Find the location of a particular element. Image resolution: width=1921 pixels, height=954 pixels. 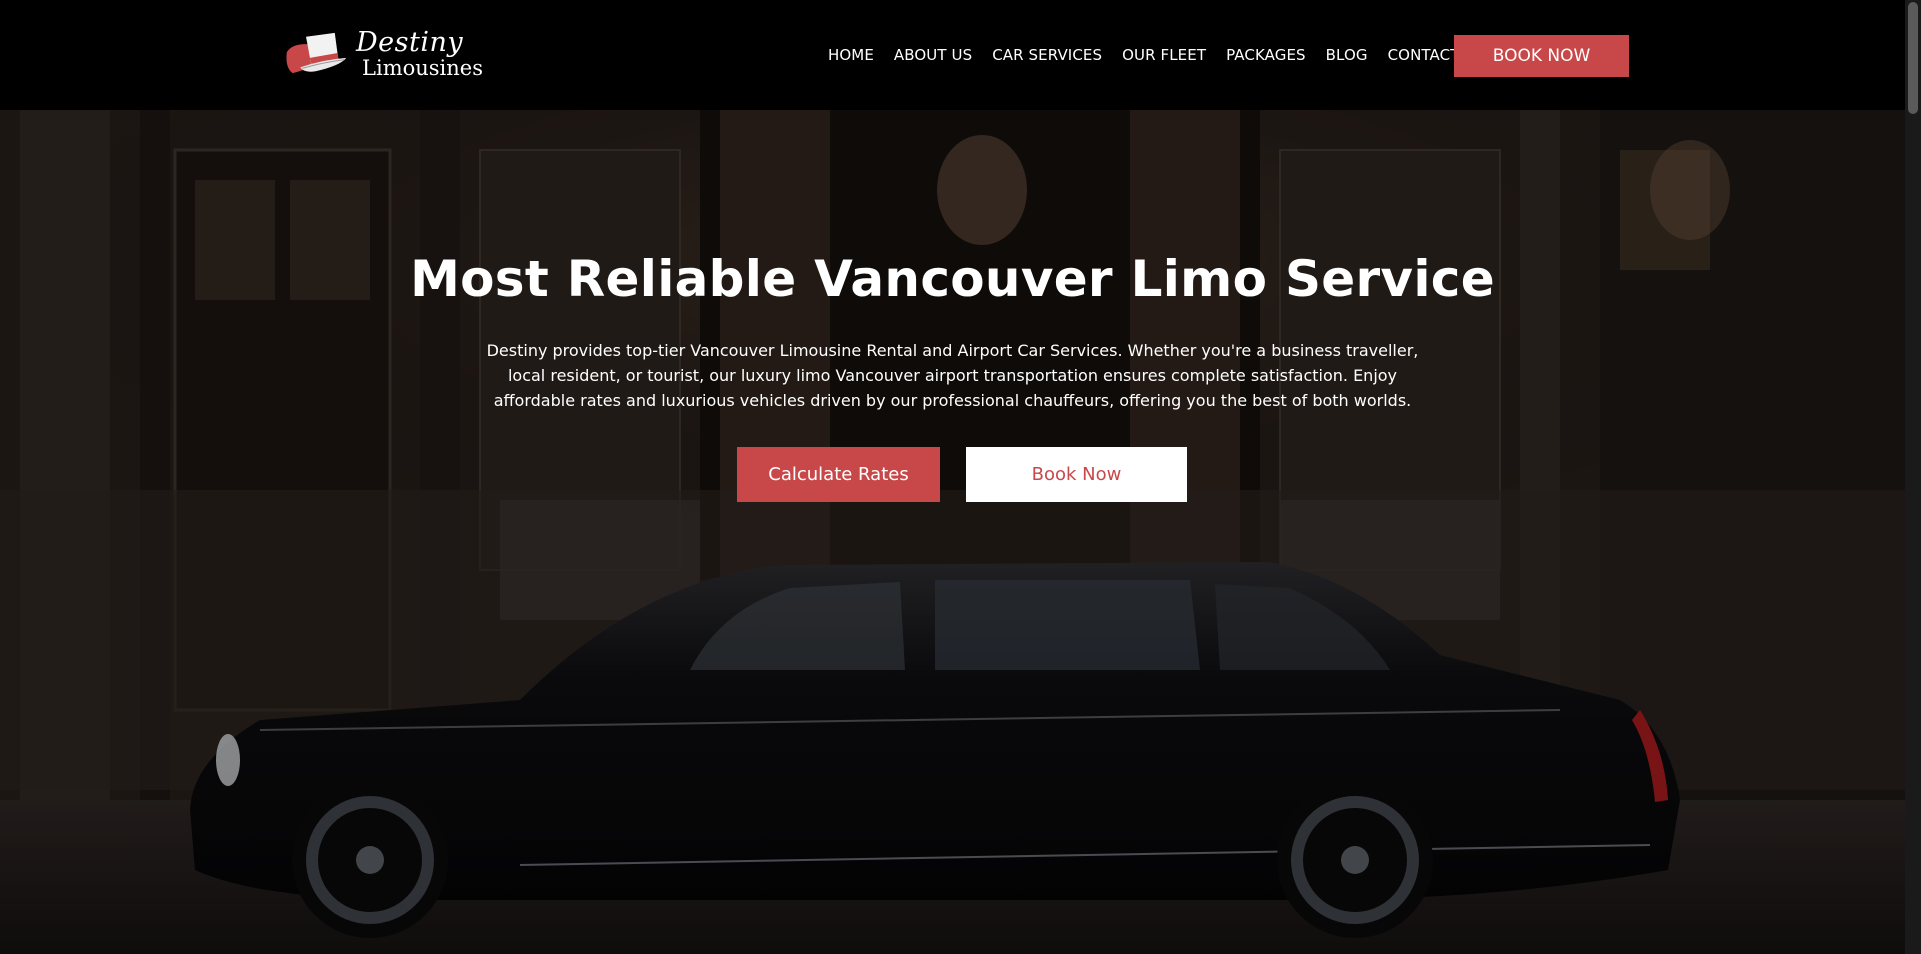

header-book-now-button: BOOK NOW is located at coordinates (1541, 56).